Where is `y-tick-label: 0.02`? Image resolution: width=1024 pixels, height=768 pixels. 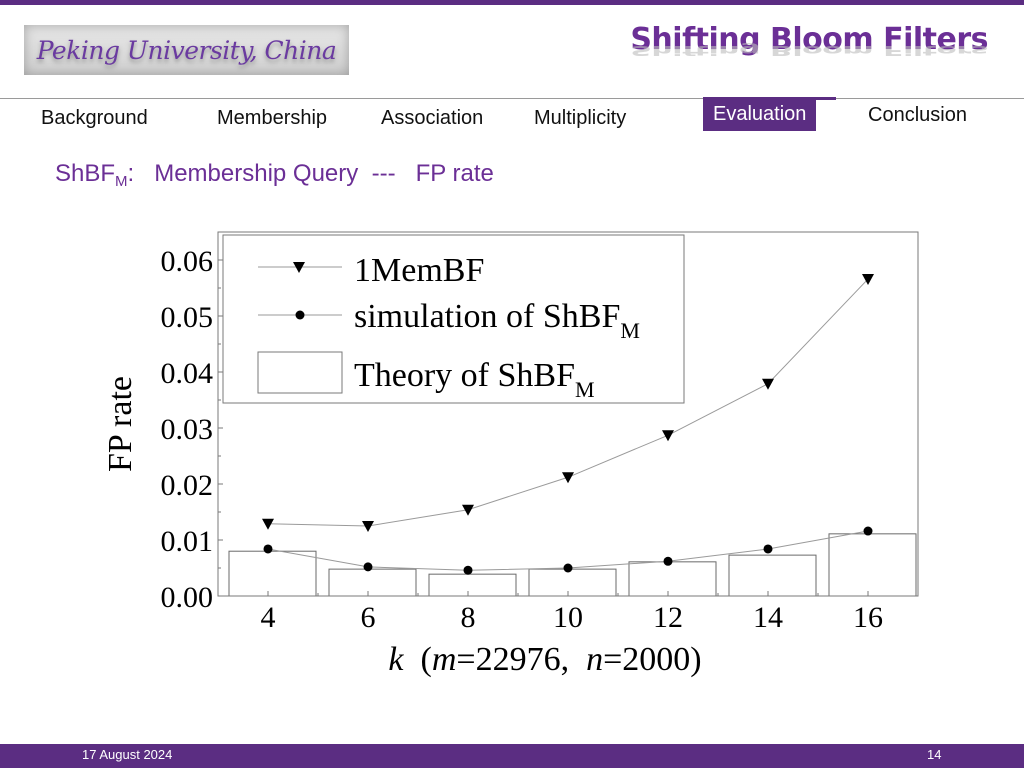
y-tick-label: 0.02 is located at coordinates (187, 485).